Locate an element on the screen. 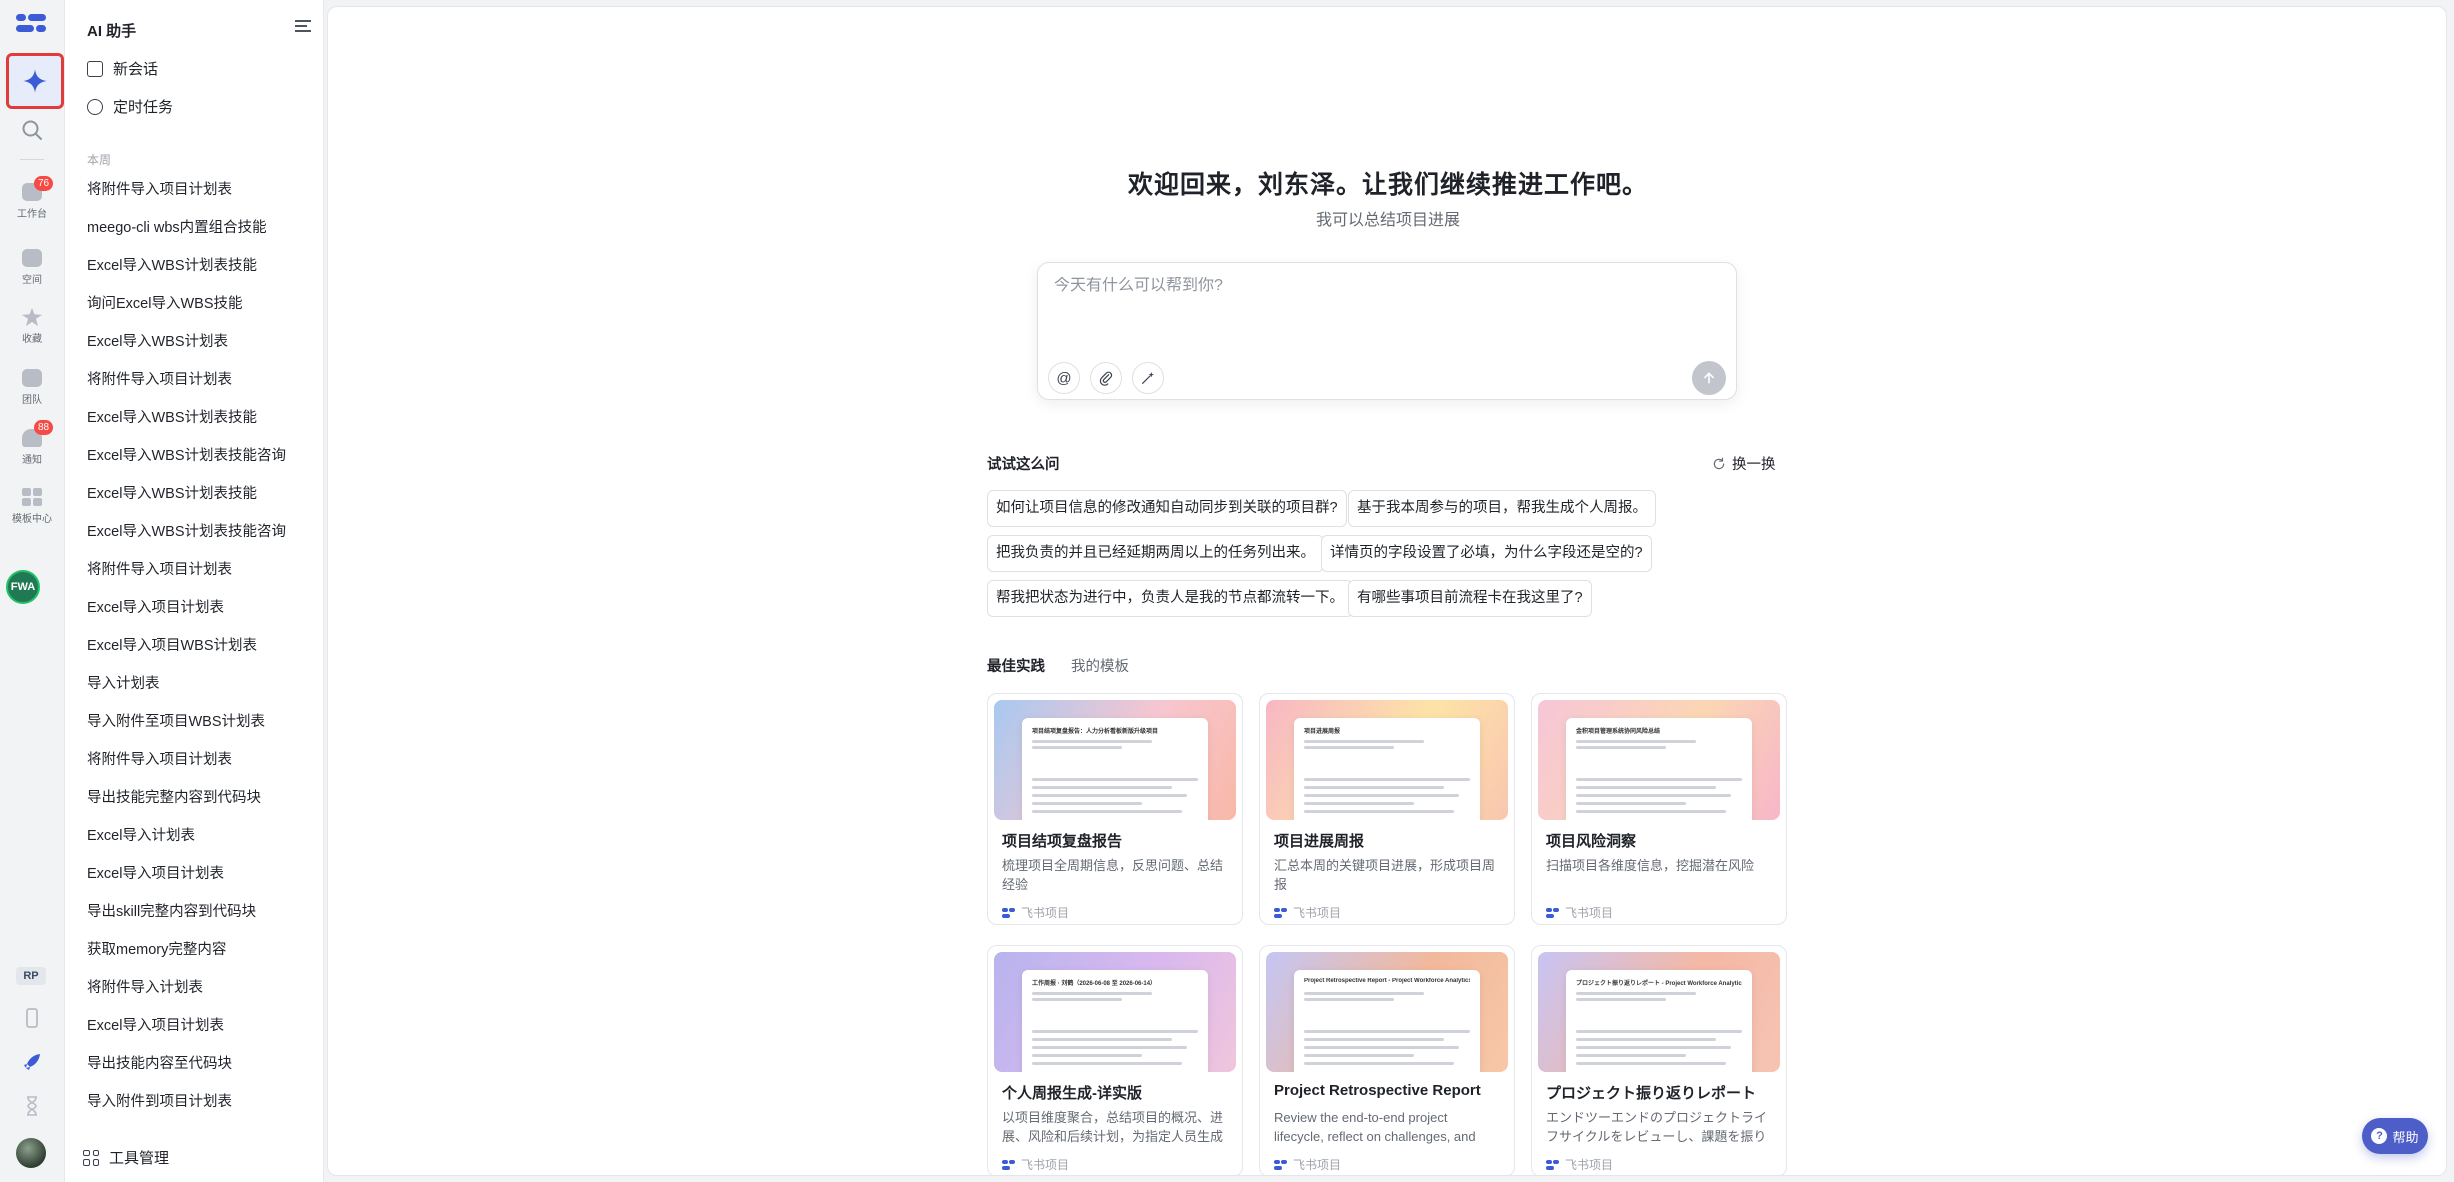 Image resolution: width=2454 pixels, height=1182 pixels. mention-button: @ is located at coordinates (1064, 378).